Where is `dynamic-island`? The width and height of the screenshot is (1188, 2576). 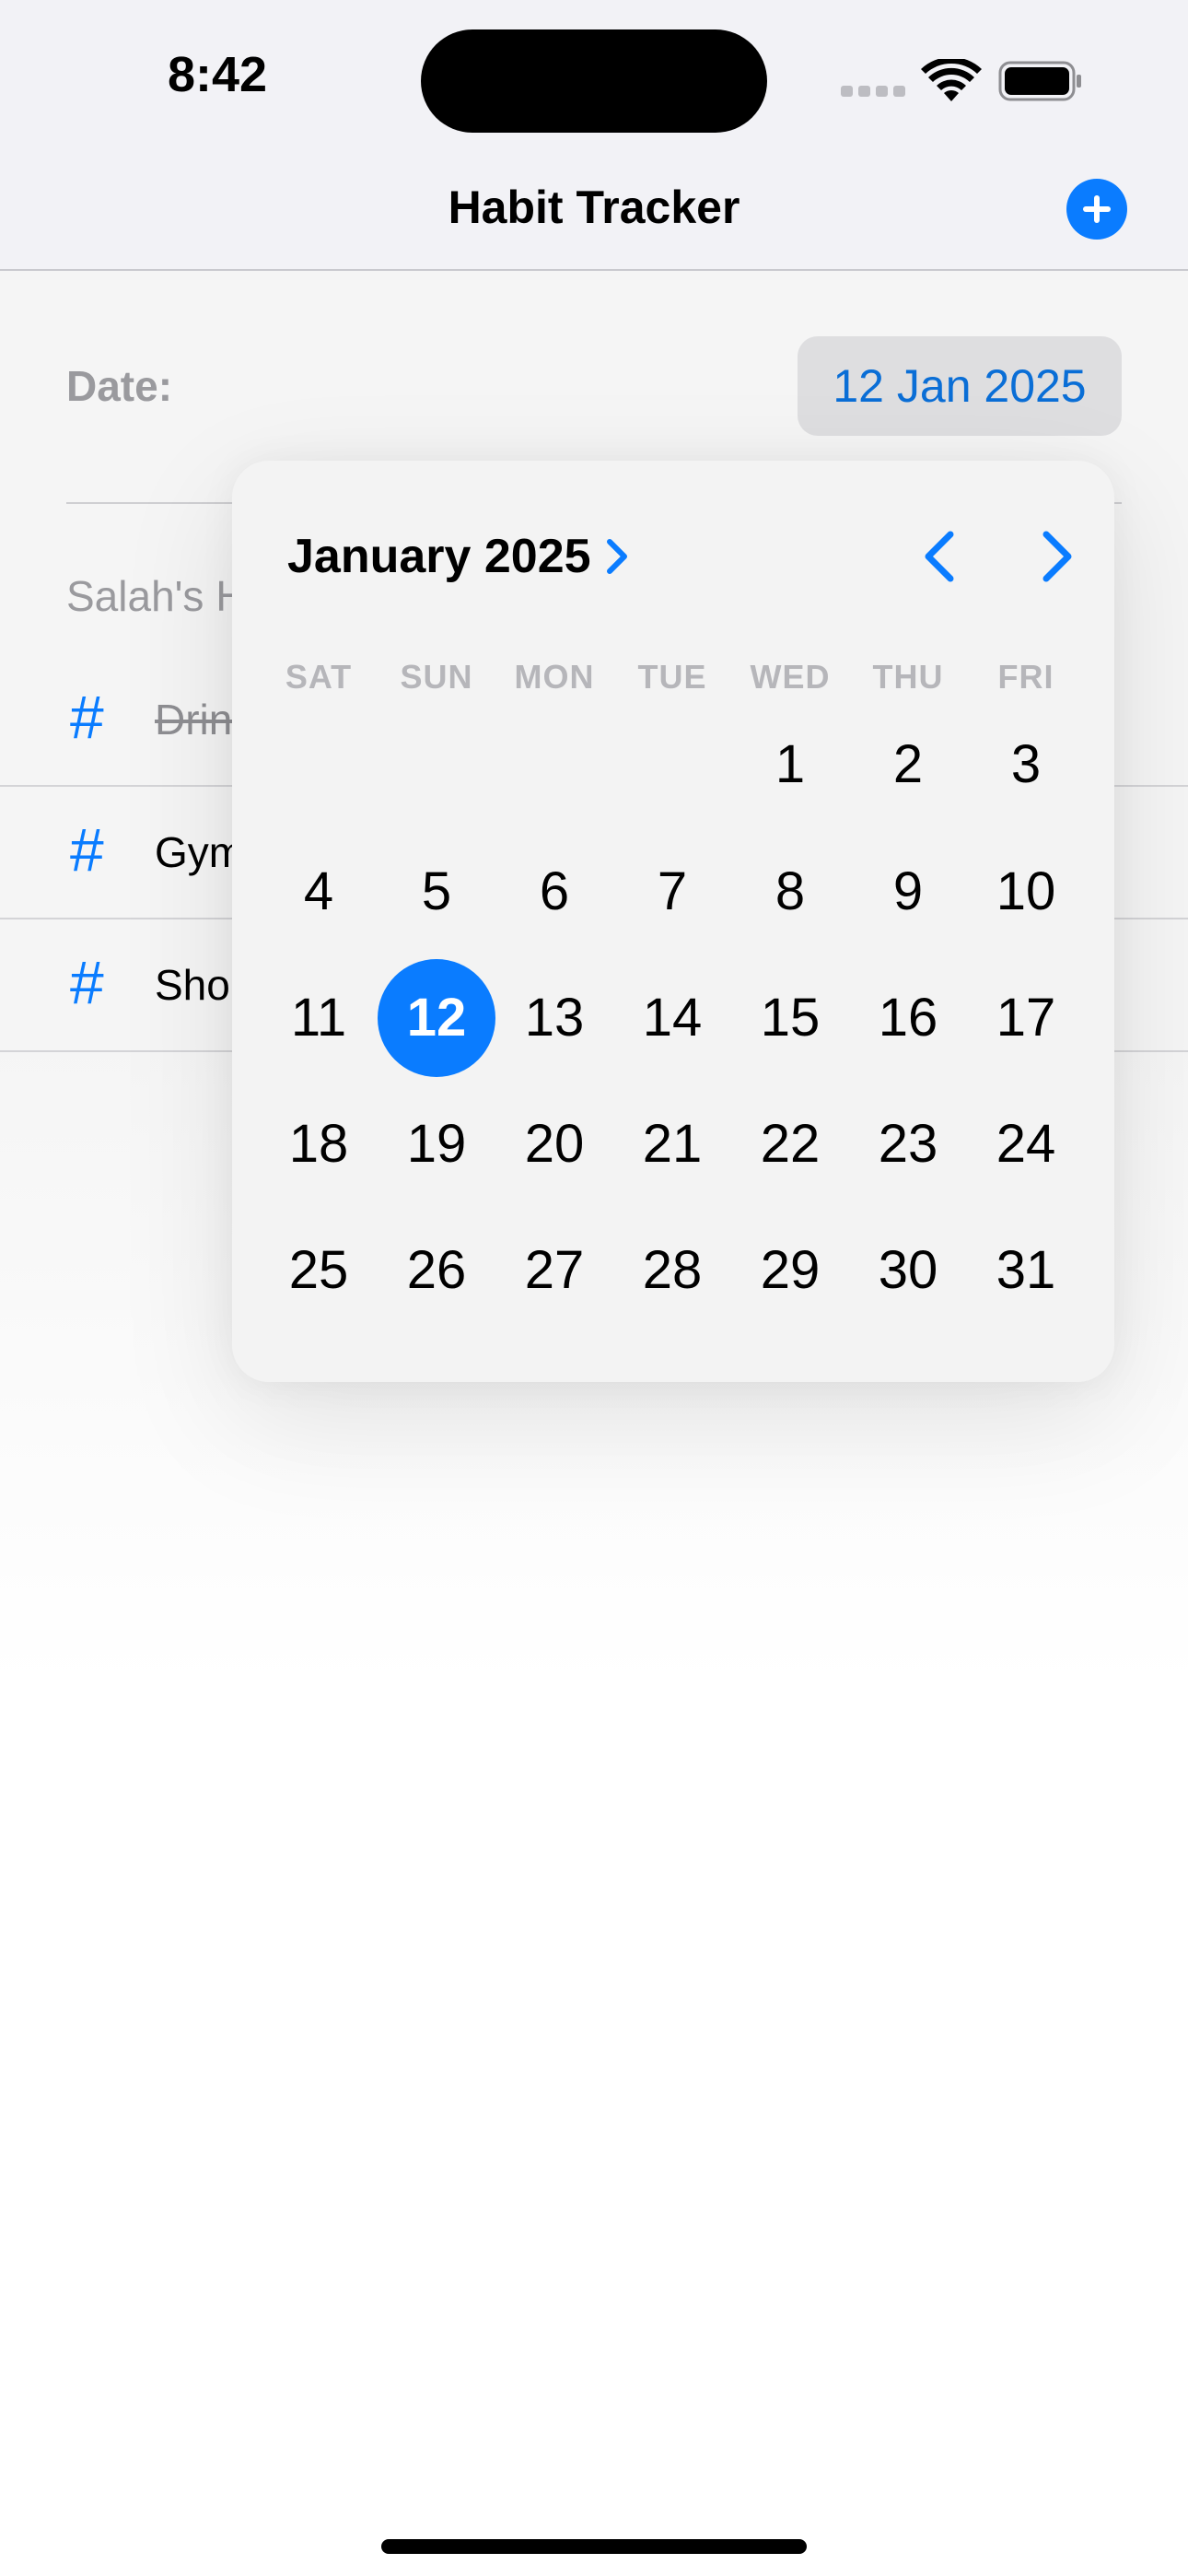
dynamic-island is located at coordinates (594, 81).